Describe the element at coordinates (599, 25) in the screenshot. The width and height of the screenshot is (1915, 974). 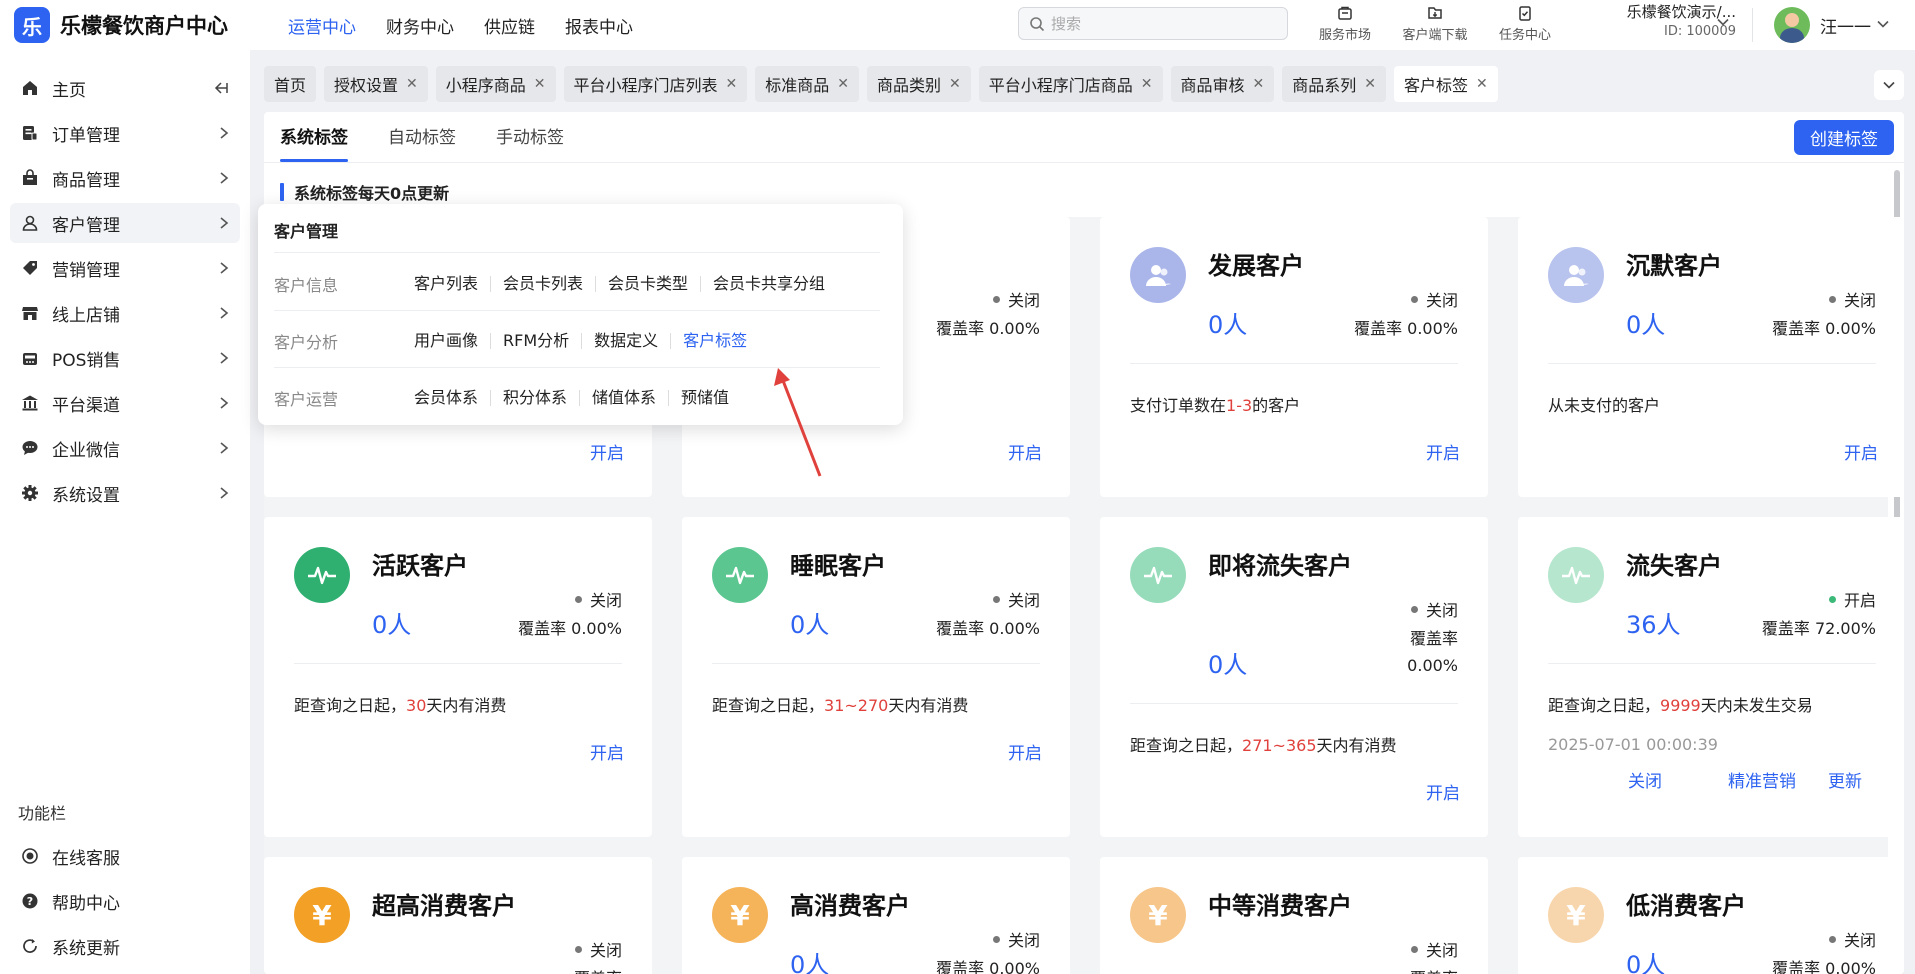
I see `top-nav-reports: 报表中心` at that location.